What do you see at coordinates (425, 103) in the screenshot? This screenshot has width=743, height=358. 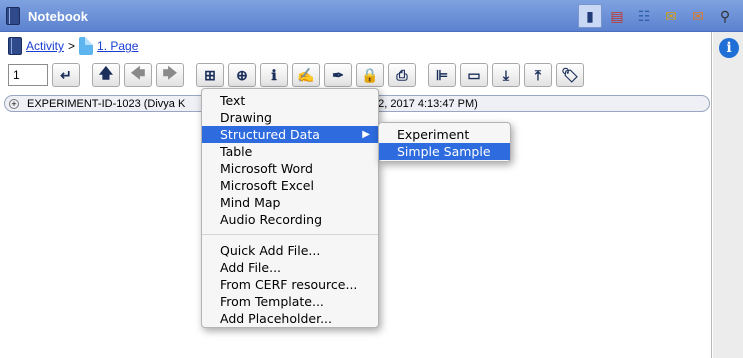 I see `entry-timestamp: 12, 2017 4:13:47 PM)` at bounding box center [425, 103].